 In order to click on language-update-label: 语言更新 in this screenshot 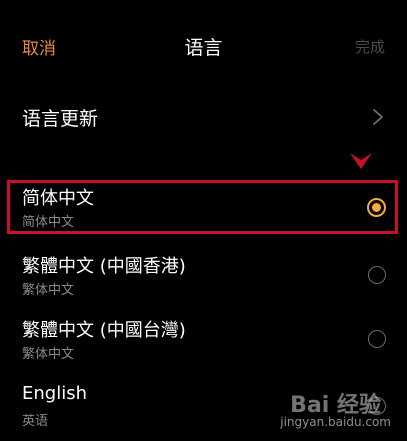, I will do `click(60, 119)`.